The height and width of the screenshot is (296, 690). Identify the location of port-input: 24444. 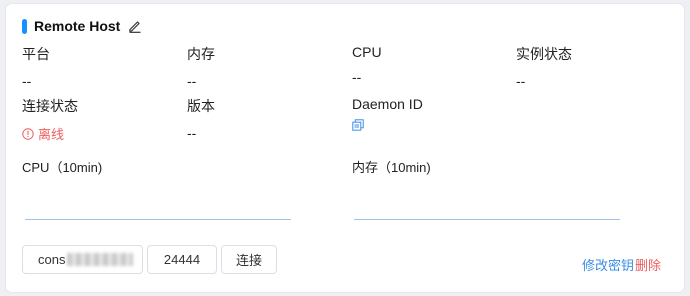
(182, 259).